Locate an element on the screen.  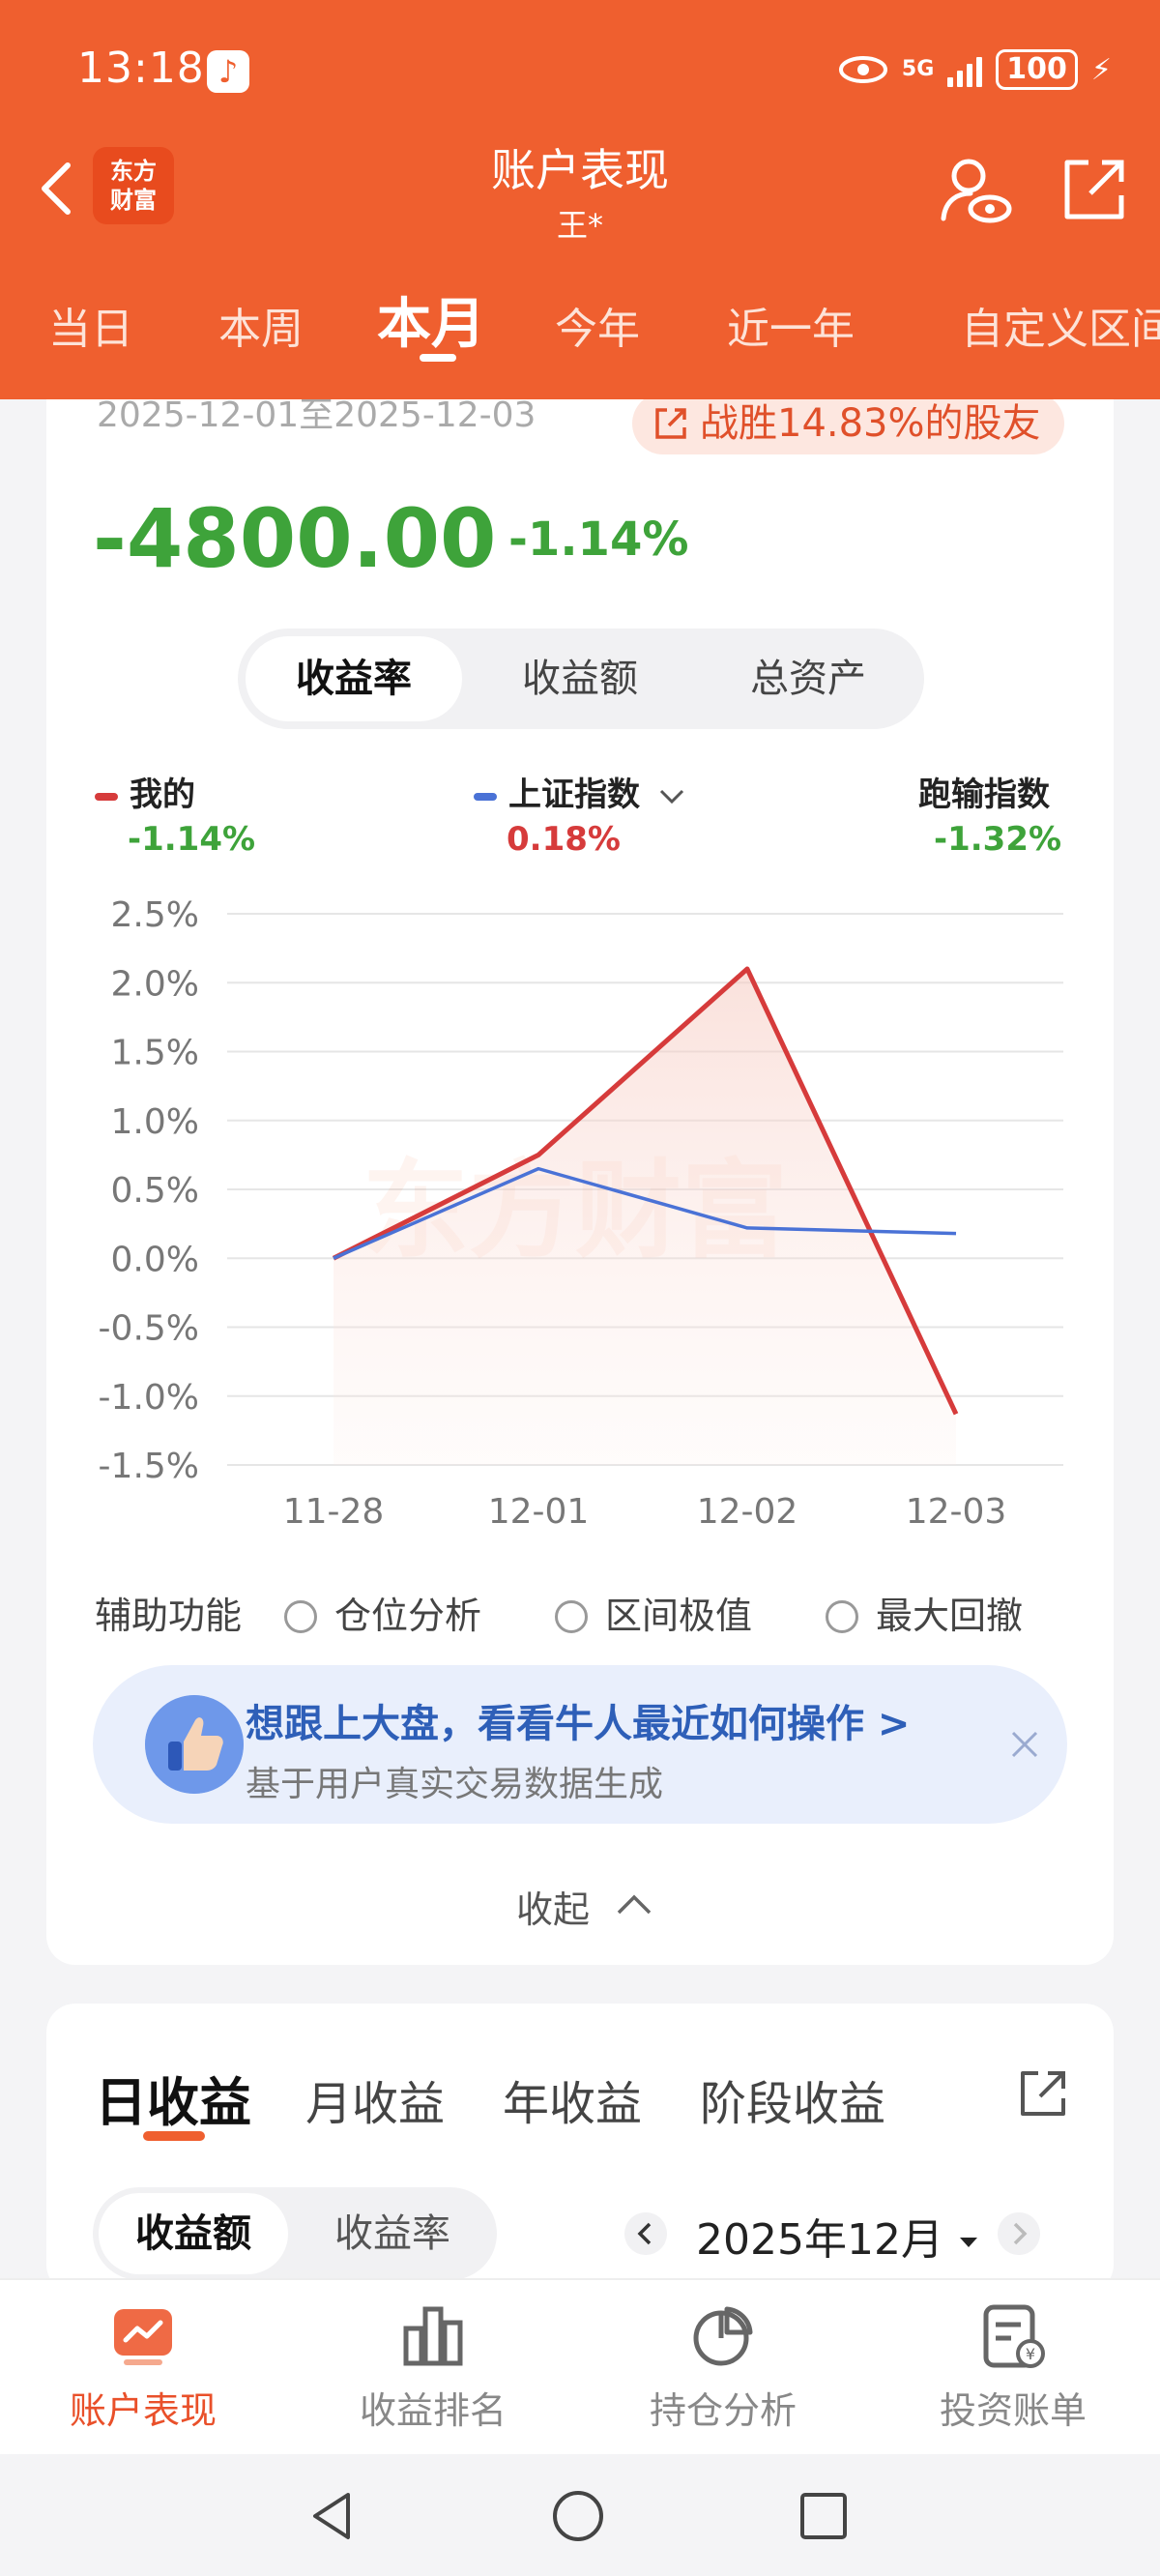
collapse-label: 收起 is located at coordinates (553, 1909).